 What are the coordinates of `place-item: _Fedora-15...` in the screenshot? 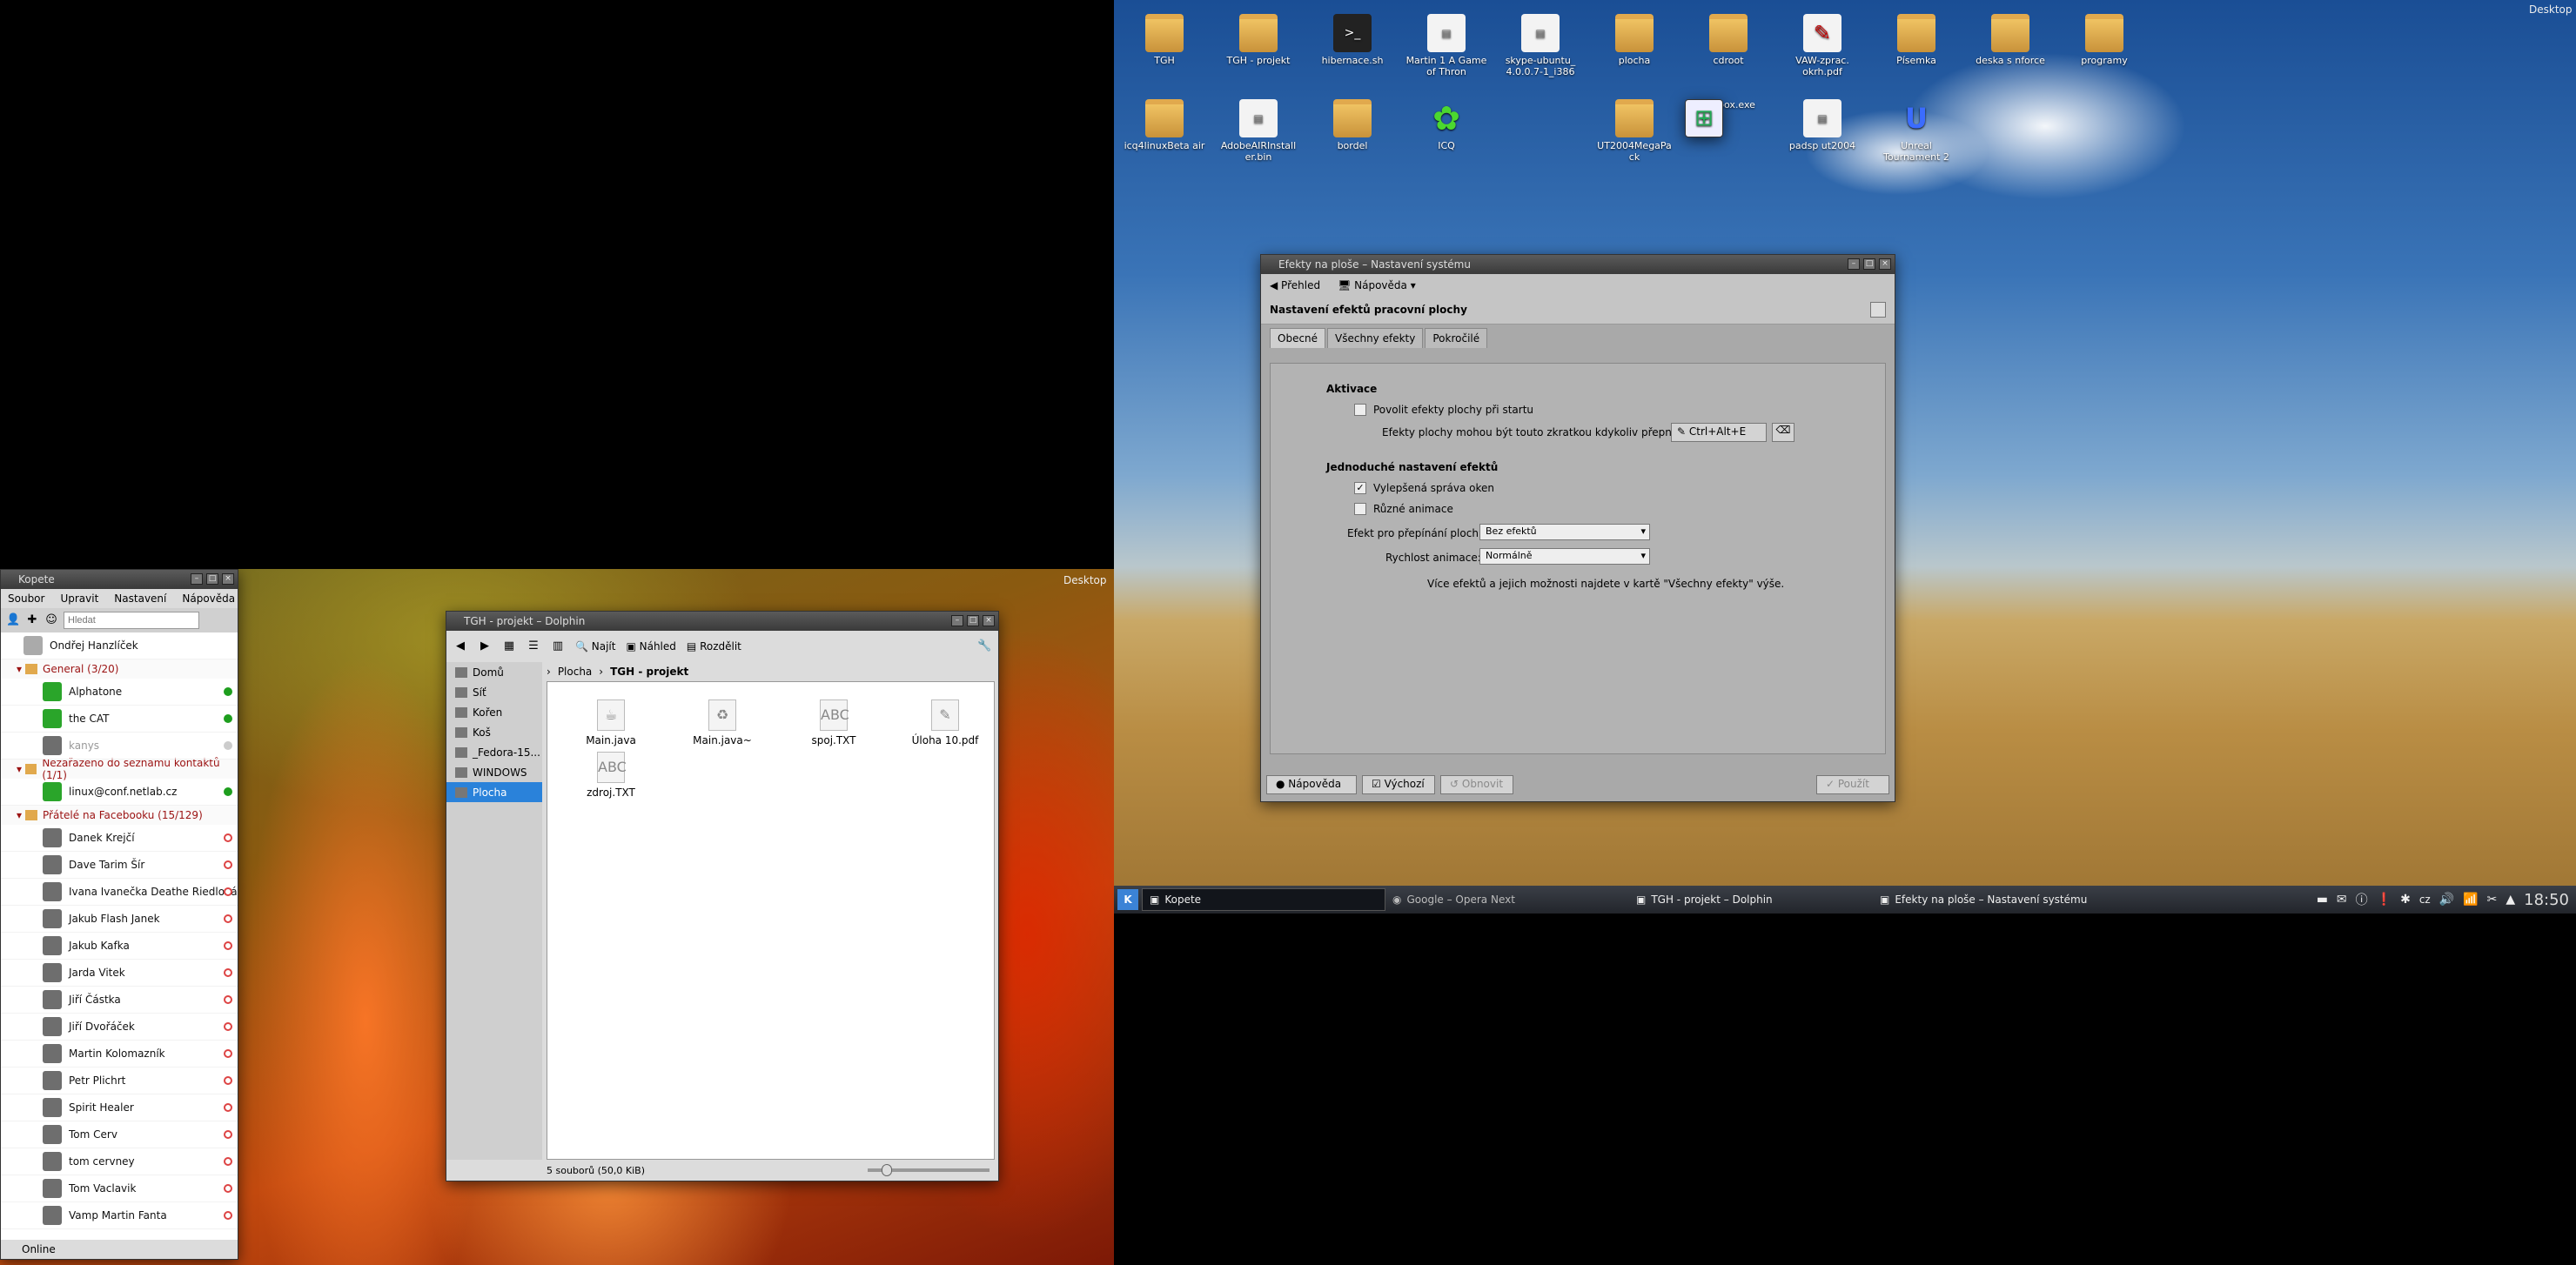 It's located at (494, 752).